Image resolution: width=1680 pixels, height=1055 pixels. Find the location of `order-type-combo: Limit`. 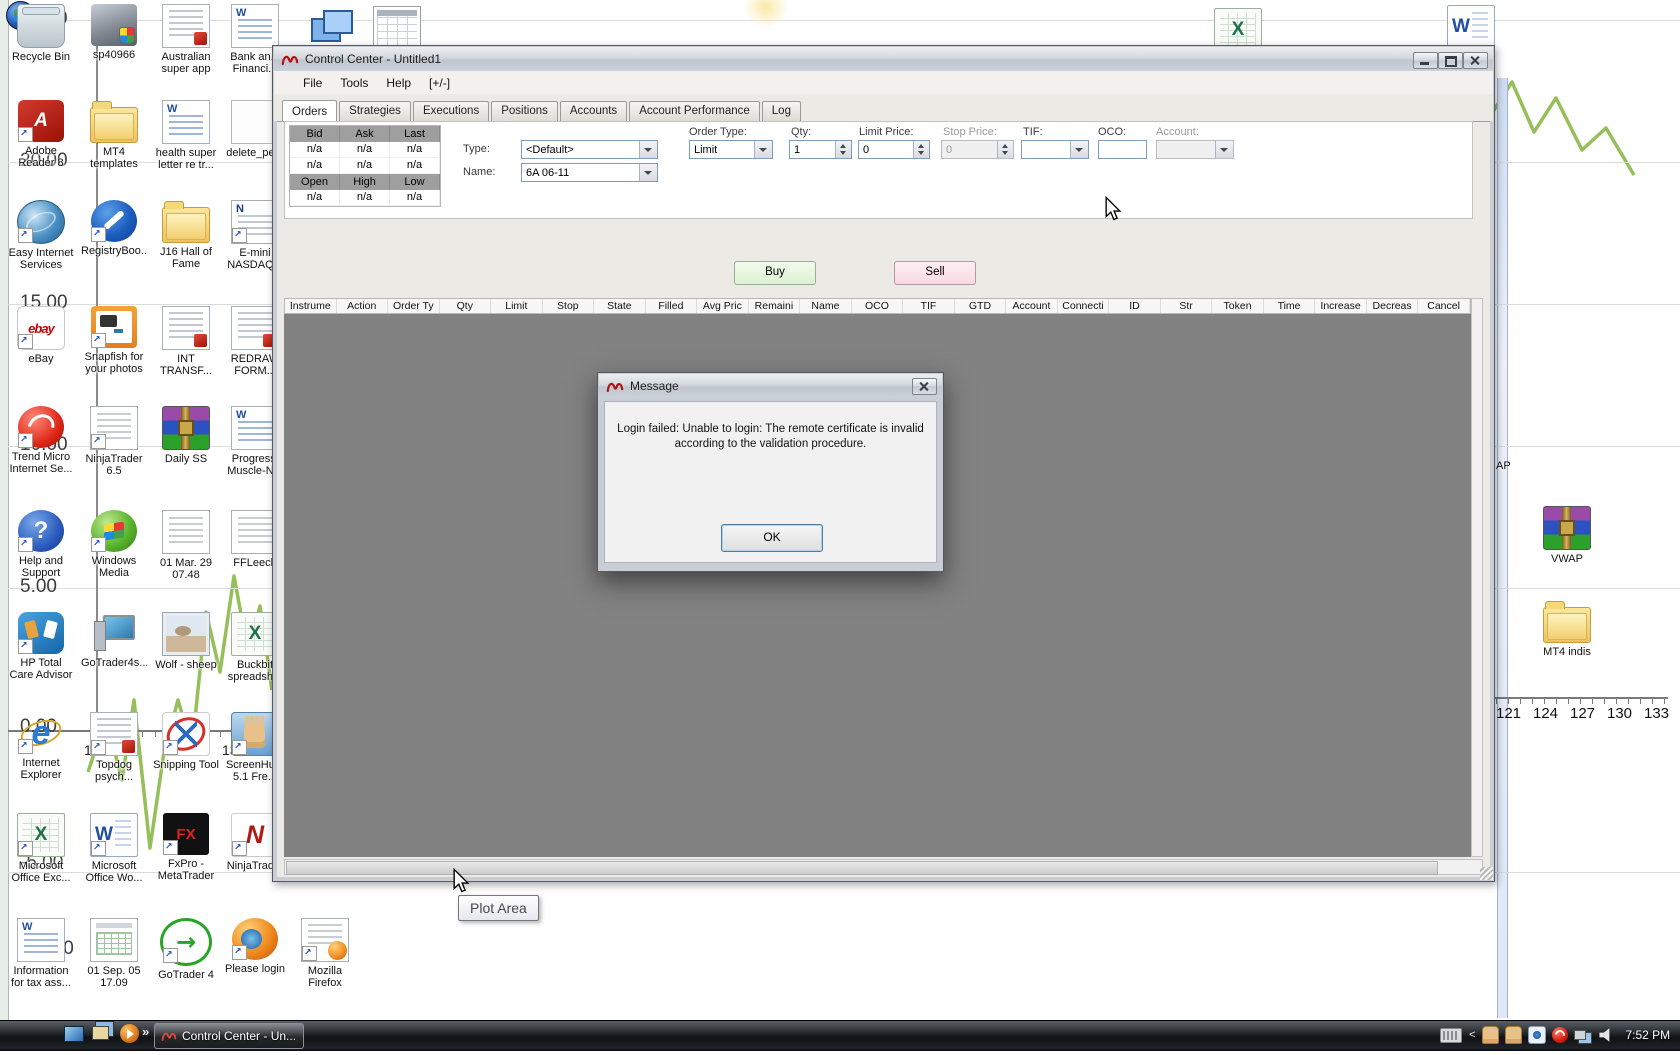

order-type-combo: Limit is located at coordinates (731, 149).